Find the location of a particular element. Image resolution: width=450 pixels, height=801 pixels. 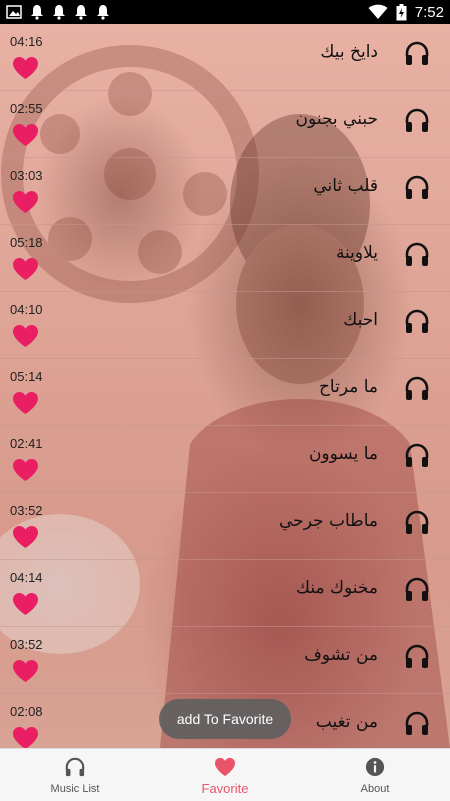

song-duration: 04:10 is located at coordinates (26, 309).